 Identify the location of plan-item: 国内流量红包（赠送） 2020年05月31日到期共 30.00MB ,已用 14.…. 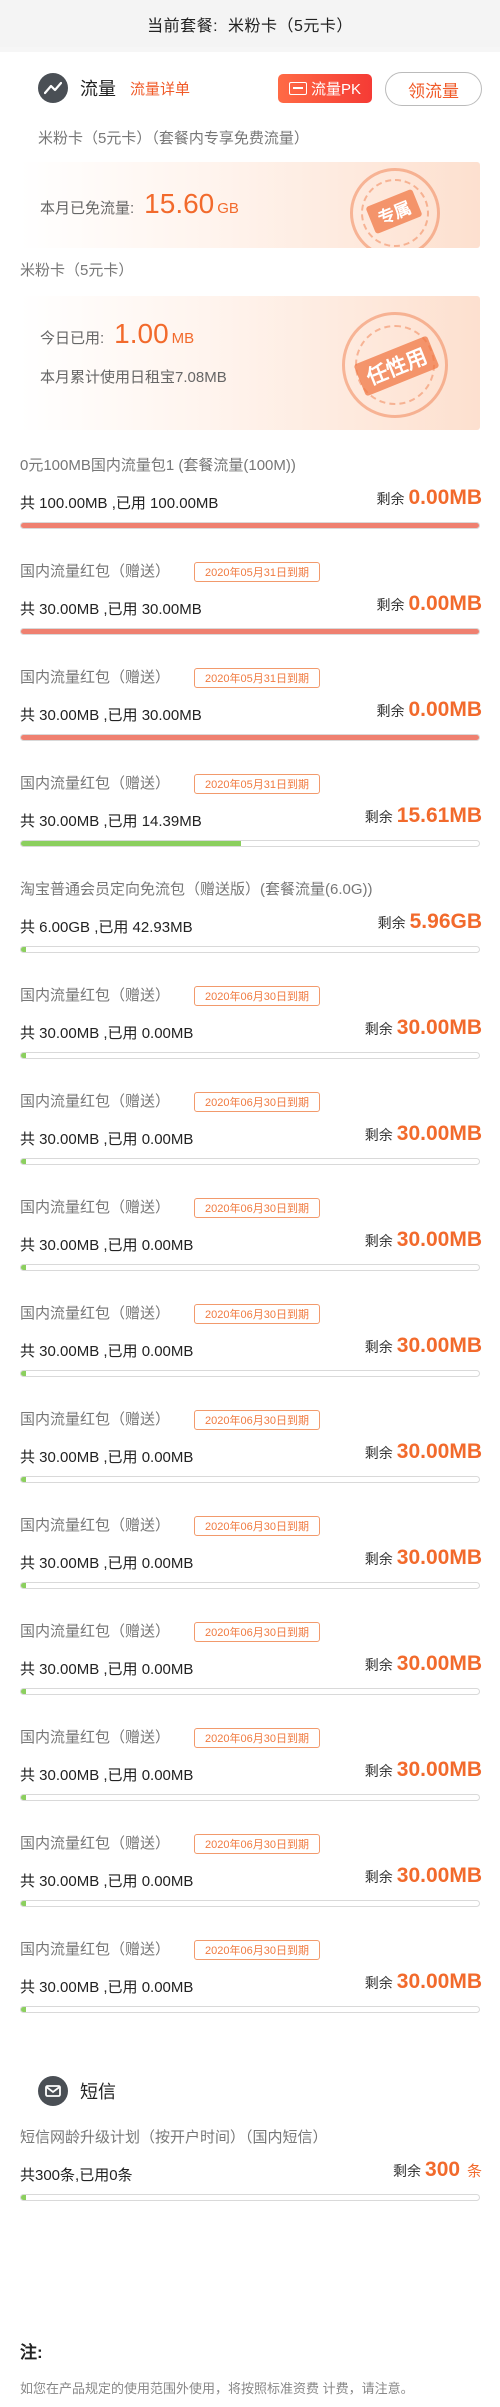
(250, 821).